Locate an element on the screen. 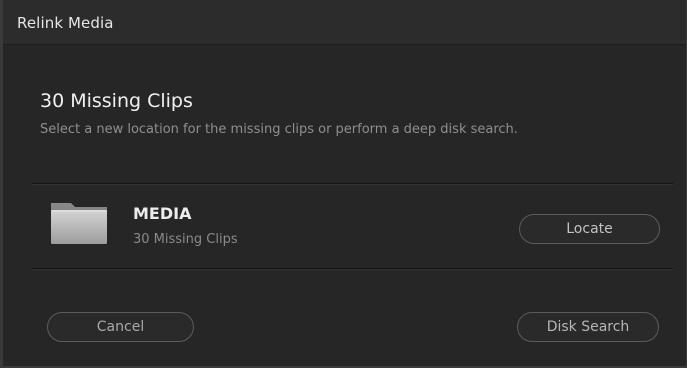 Image resolution: width=687 pixels, height=368 pixels. disk-search-button: Disk Search is located at coordinates (588, 327).